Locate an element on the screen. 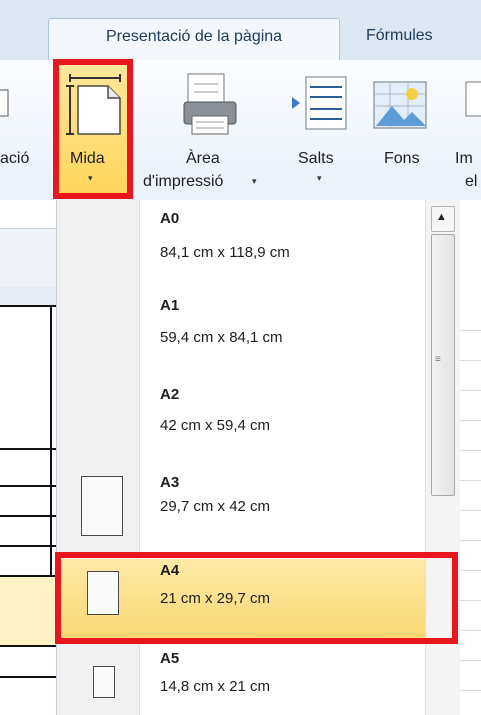  ribbon-tabstrip: Presentació de la pàgina Fórmules is located at coordinates (240, 31).